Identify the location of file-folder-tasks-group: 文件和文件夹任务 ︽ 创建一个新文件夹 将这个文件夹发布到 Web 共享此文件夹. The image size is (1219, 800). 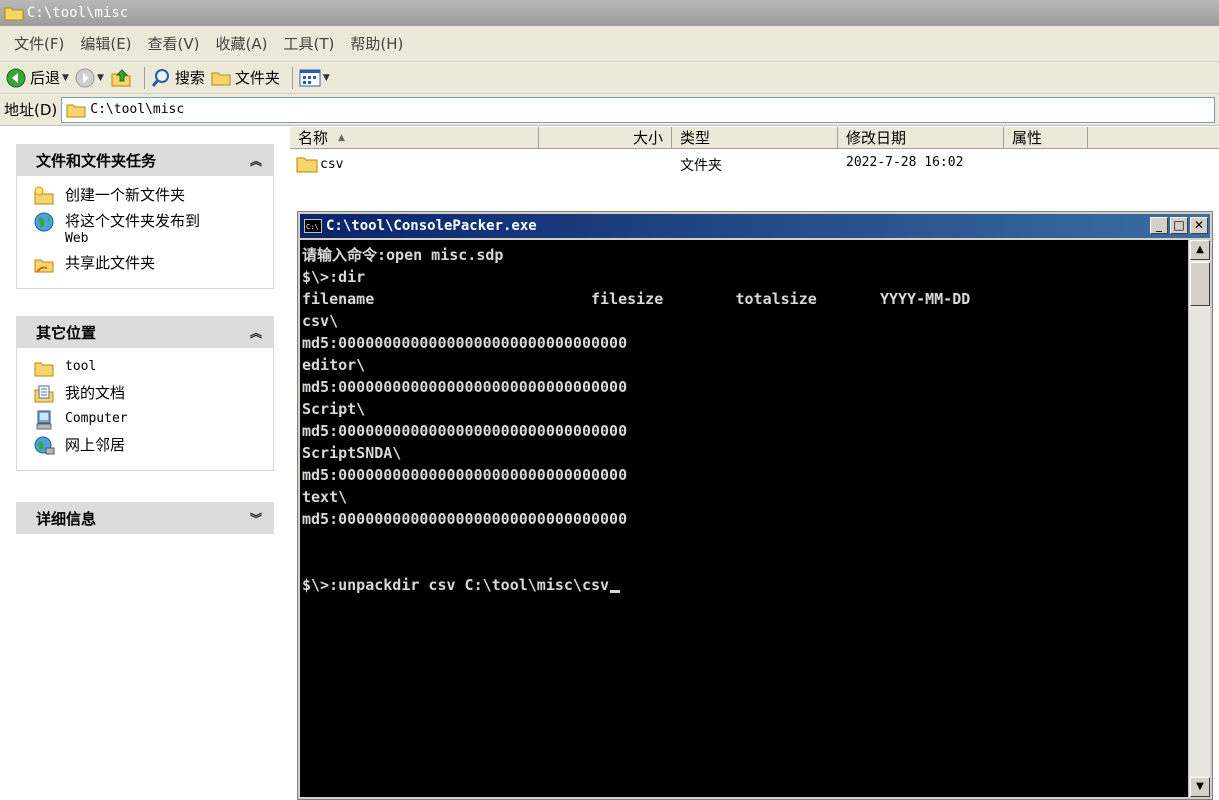
(145, 216).